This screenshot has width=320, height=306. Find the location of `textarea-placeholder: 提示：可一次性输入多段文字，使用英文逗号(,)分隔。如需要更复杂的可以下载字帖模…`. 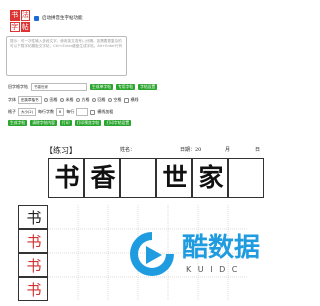

textarea-placeholder: 提示：可一次性输入多段文字，使用英文逗号(,)分隔。如需要更复杂的可以下载字帖模… is located at coordinates (66, 43).